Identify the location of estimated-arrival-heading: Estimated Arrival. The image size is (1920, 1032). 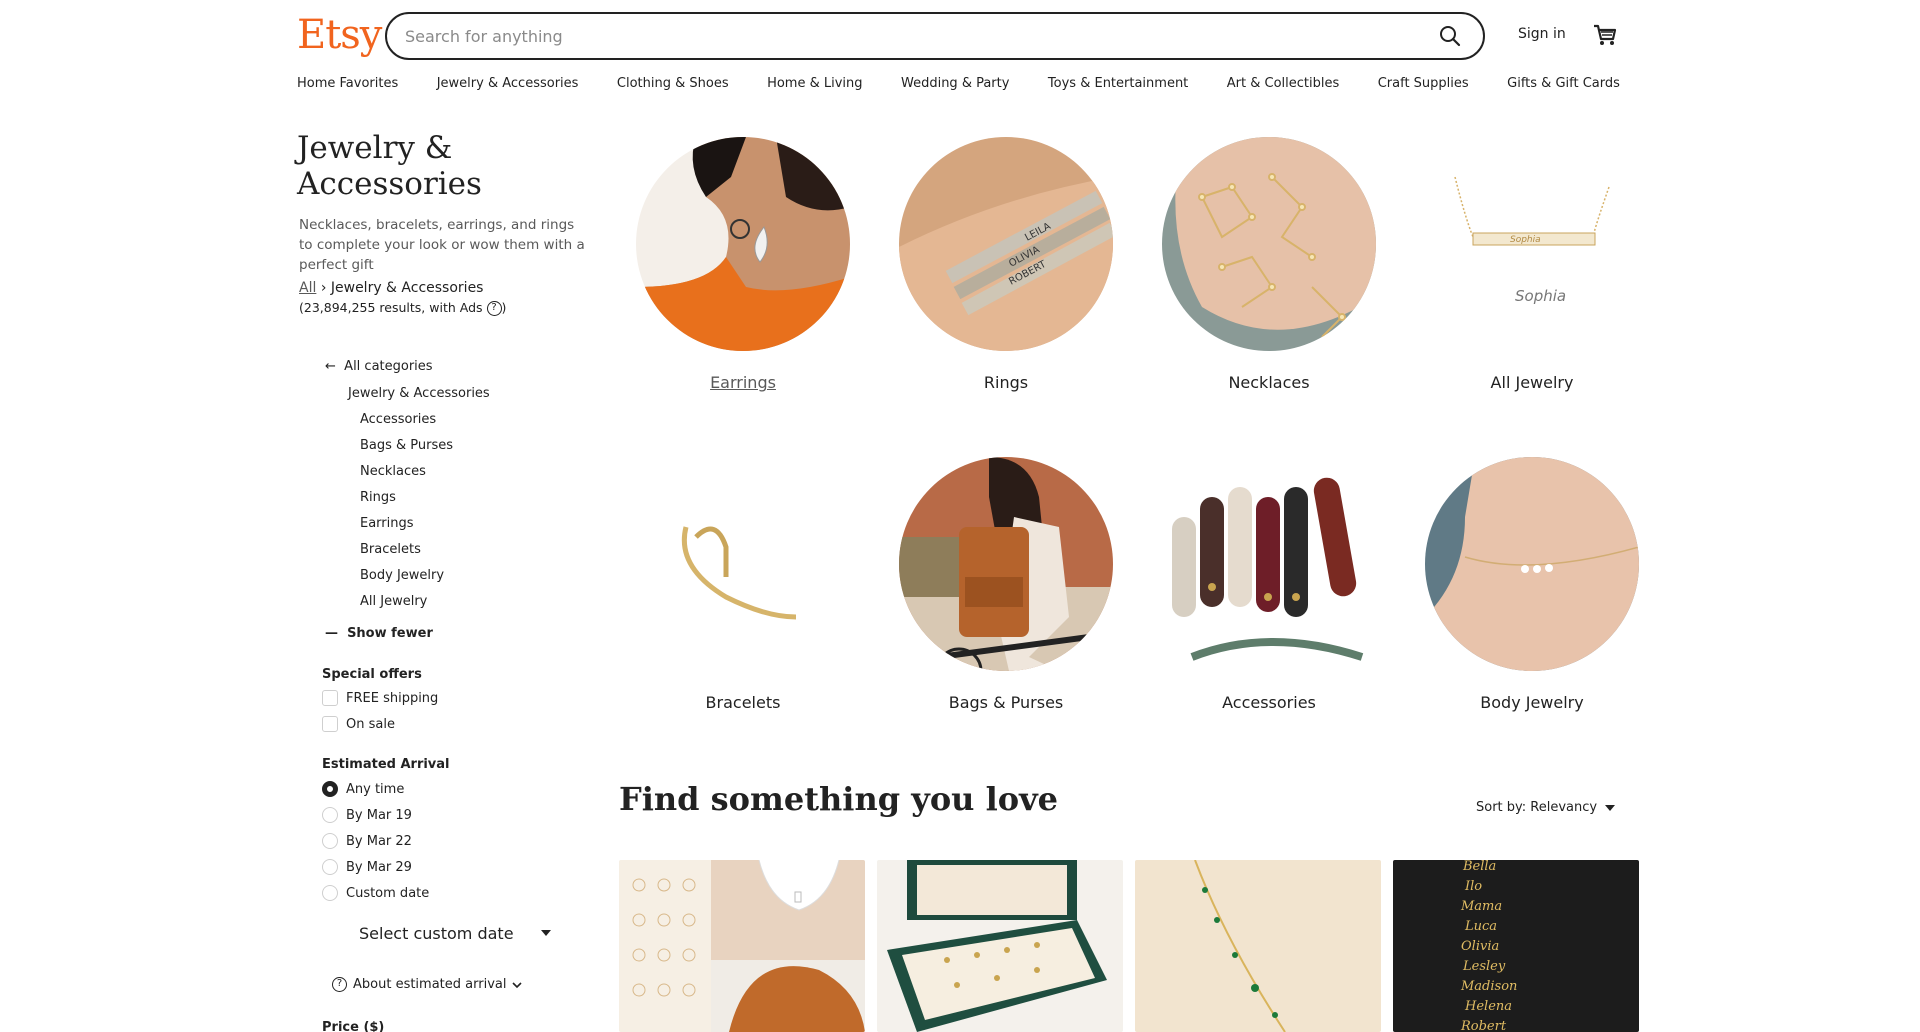
(386, 764).